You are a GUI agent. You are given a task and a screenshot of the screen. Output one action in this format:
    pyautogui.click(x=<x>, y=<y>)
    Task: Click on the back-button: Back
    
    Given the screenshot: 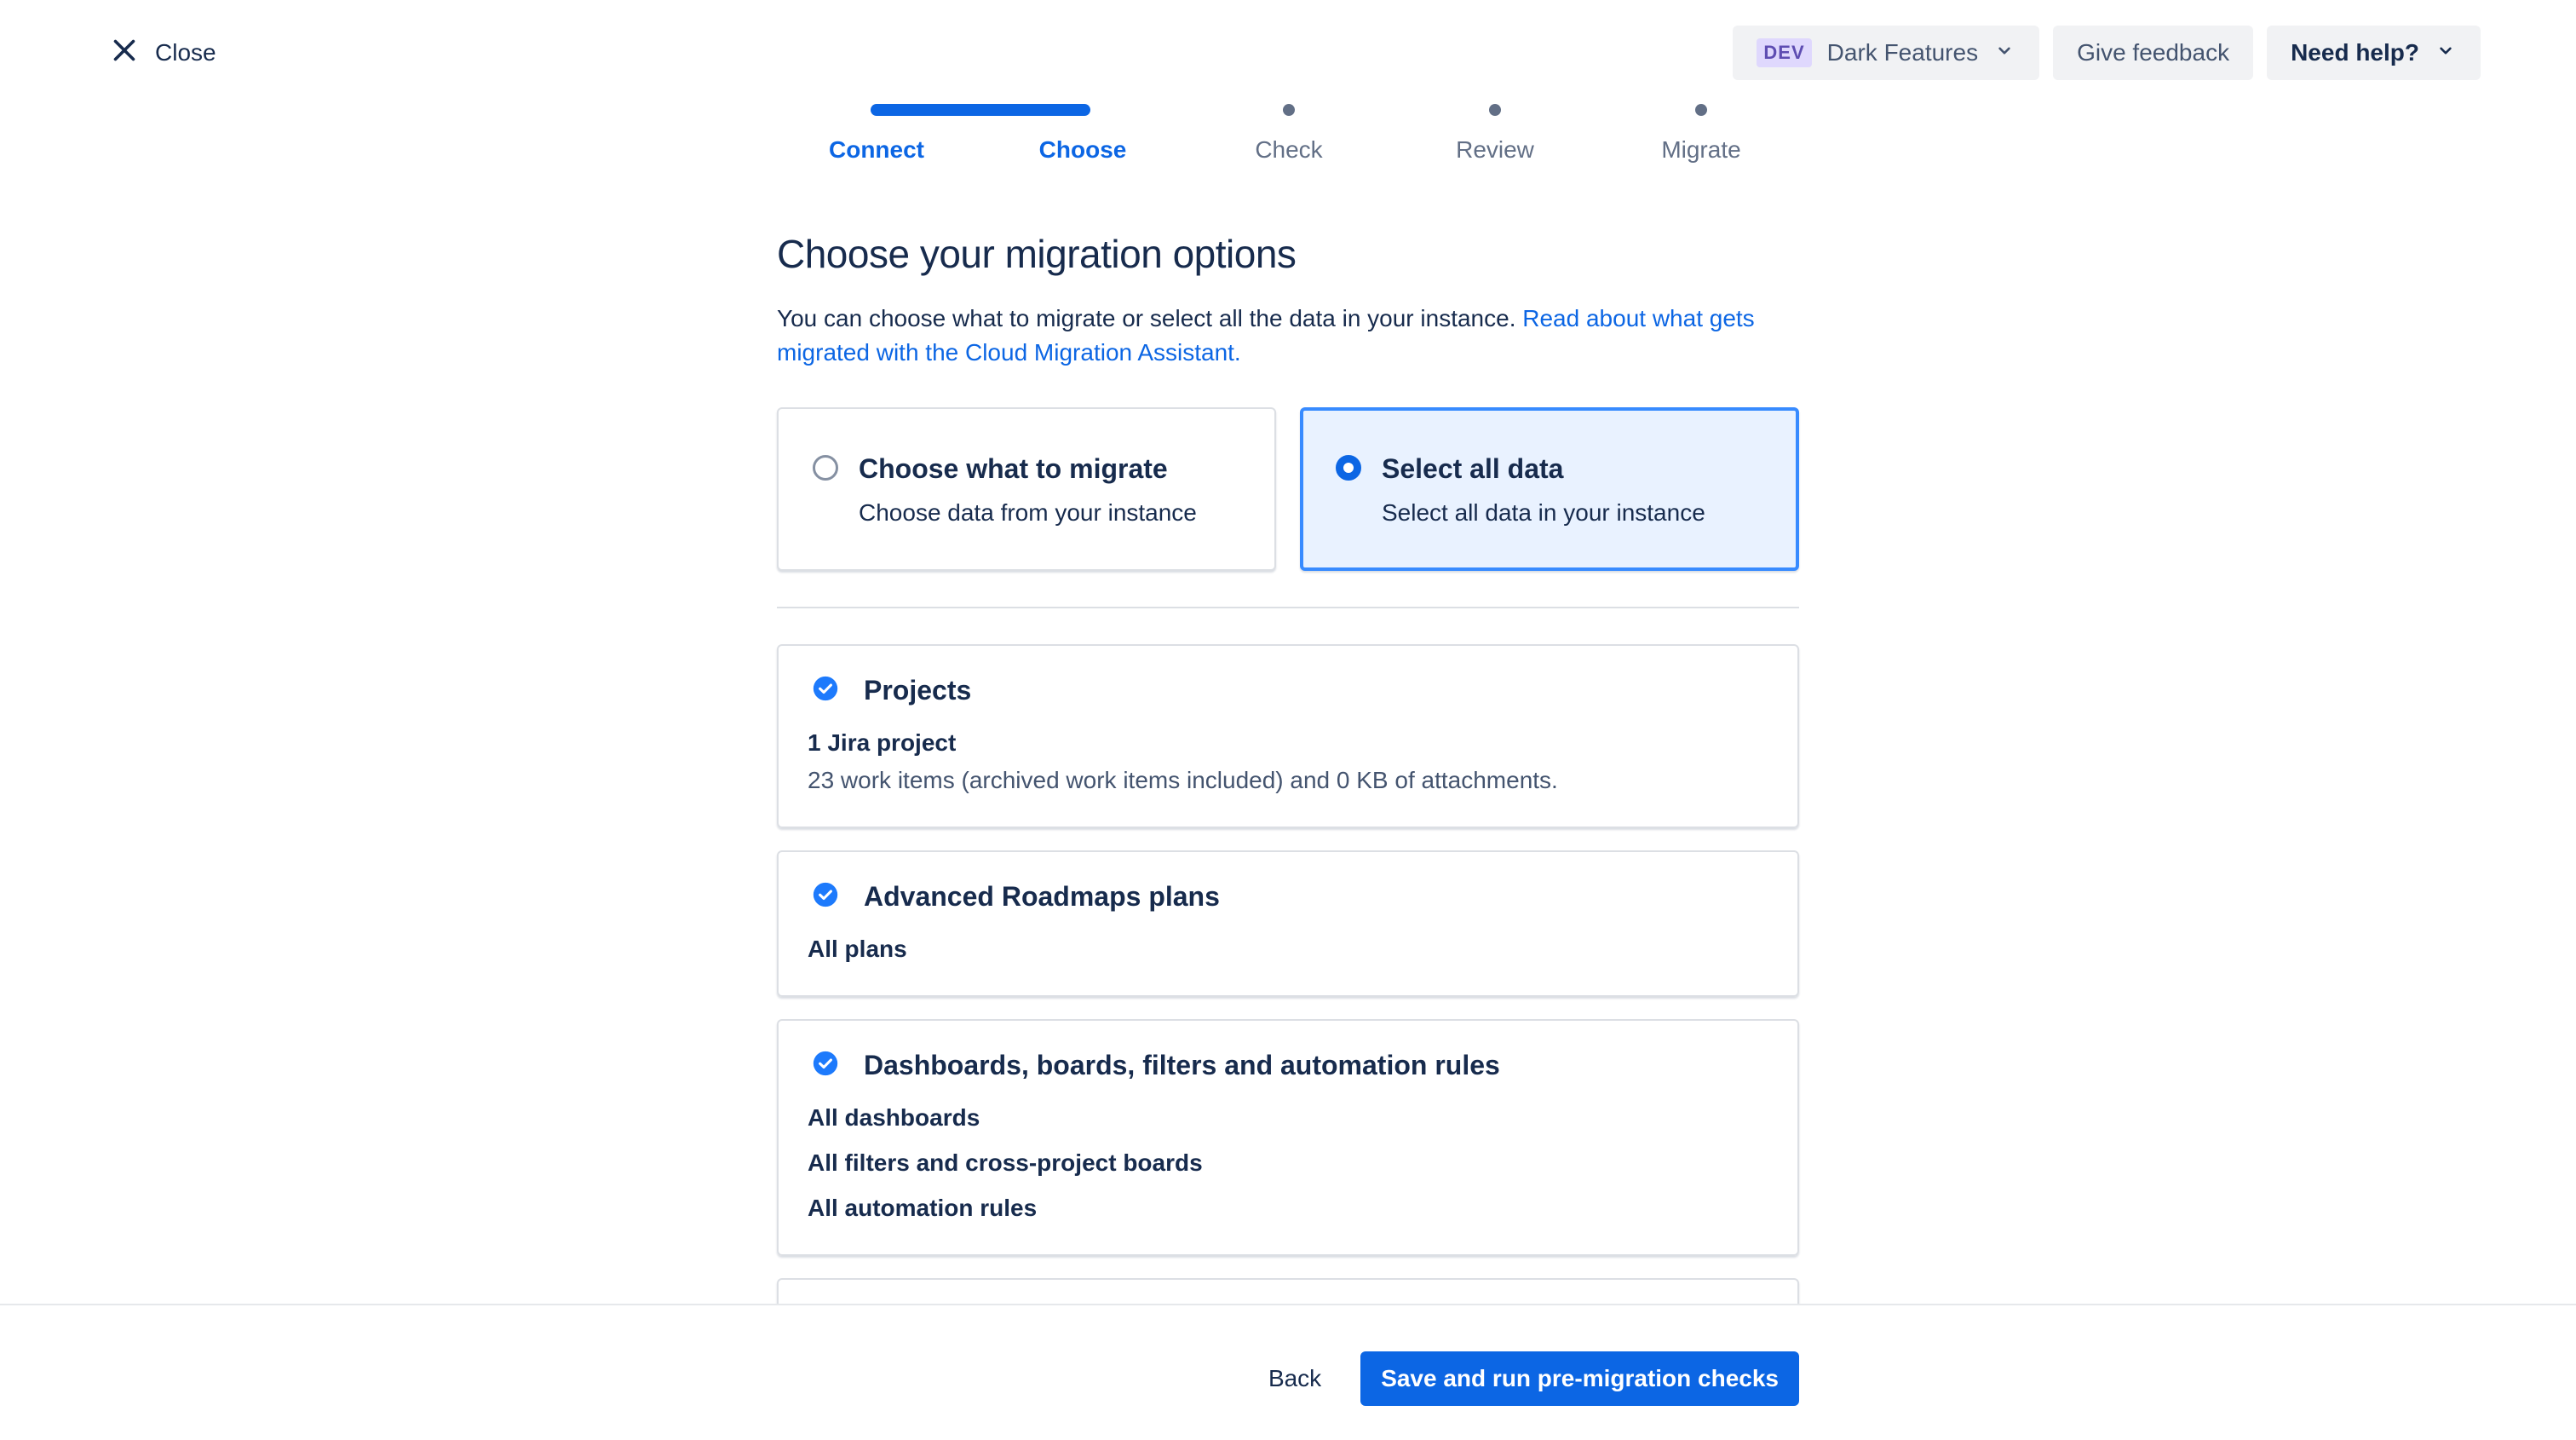 What is the action you would take?
    pyautogui.click(x=1295, y=1378)
    